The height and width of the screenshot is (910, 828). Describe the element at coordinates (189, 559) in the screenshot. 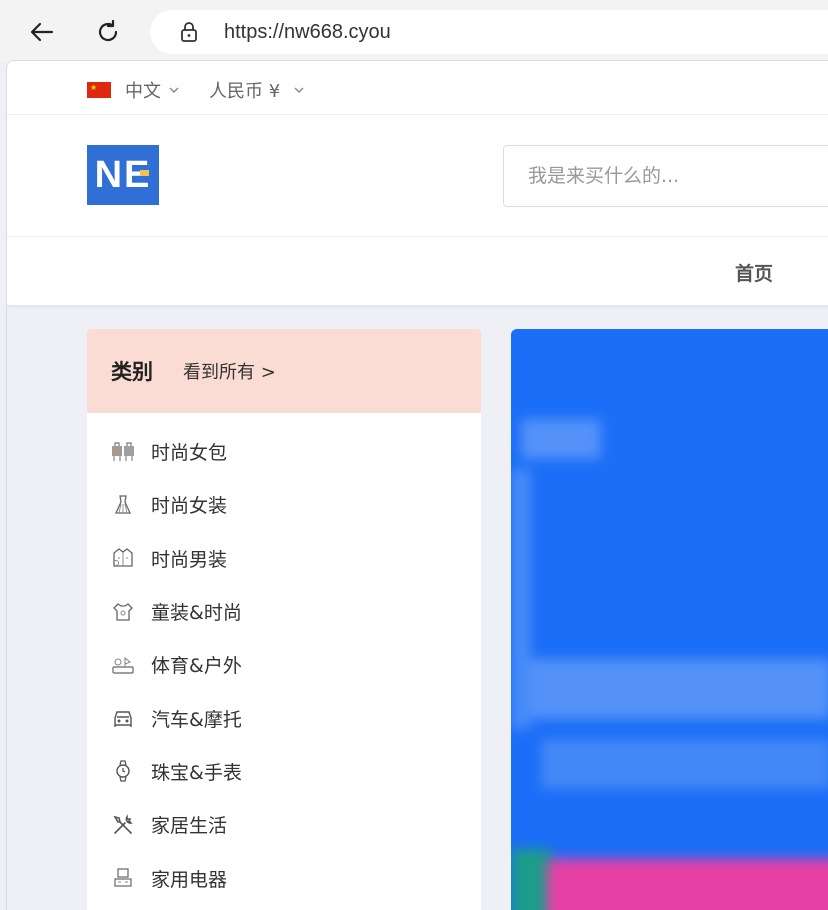

I see `category-label: 时尚男装` at that location.